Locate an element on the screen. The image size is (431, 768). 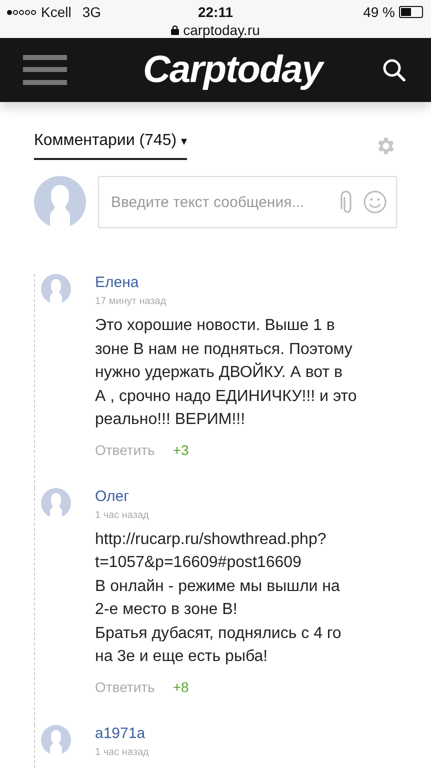
comment-time: 17 минут назад is located at coordinates (131, 301).